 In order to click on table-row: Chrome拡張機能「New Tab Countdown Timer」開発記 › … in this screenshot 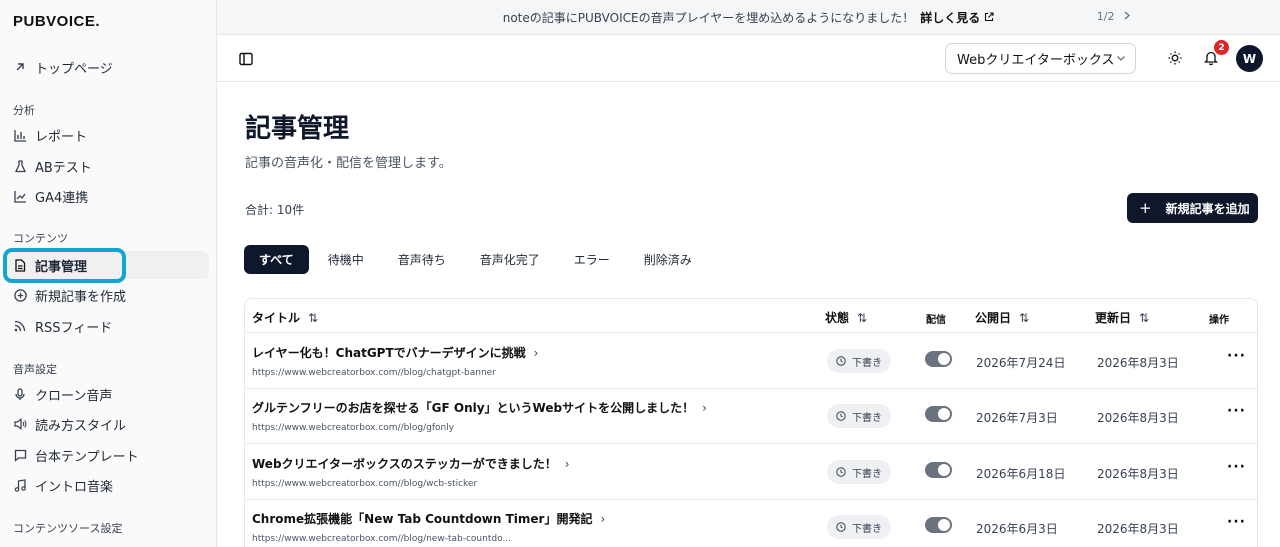, I will do `click(751, 523)`.